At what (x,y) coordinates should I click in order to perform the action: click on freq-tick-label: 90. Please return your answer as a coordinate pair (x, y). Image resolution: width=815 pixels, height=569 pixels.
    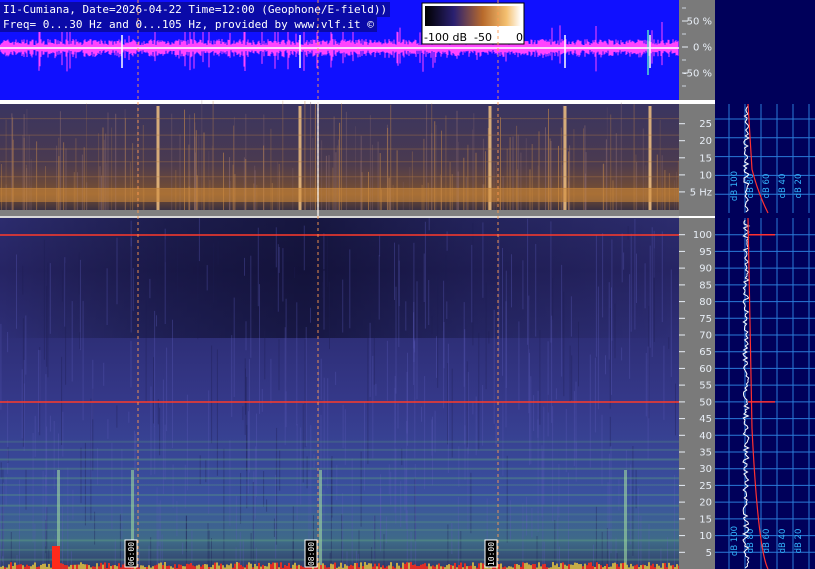
    Looking at the image, I should click on (705, 269).